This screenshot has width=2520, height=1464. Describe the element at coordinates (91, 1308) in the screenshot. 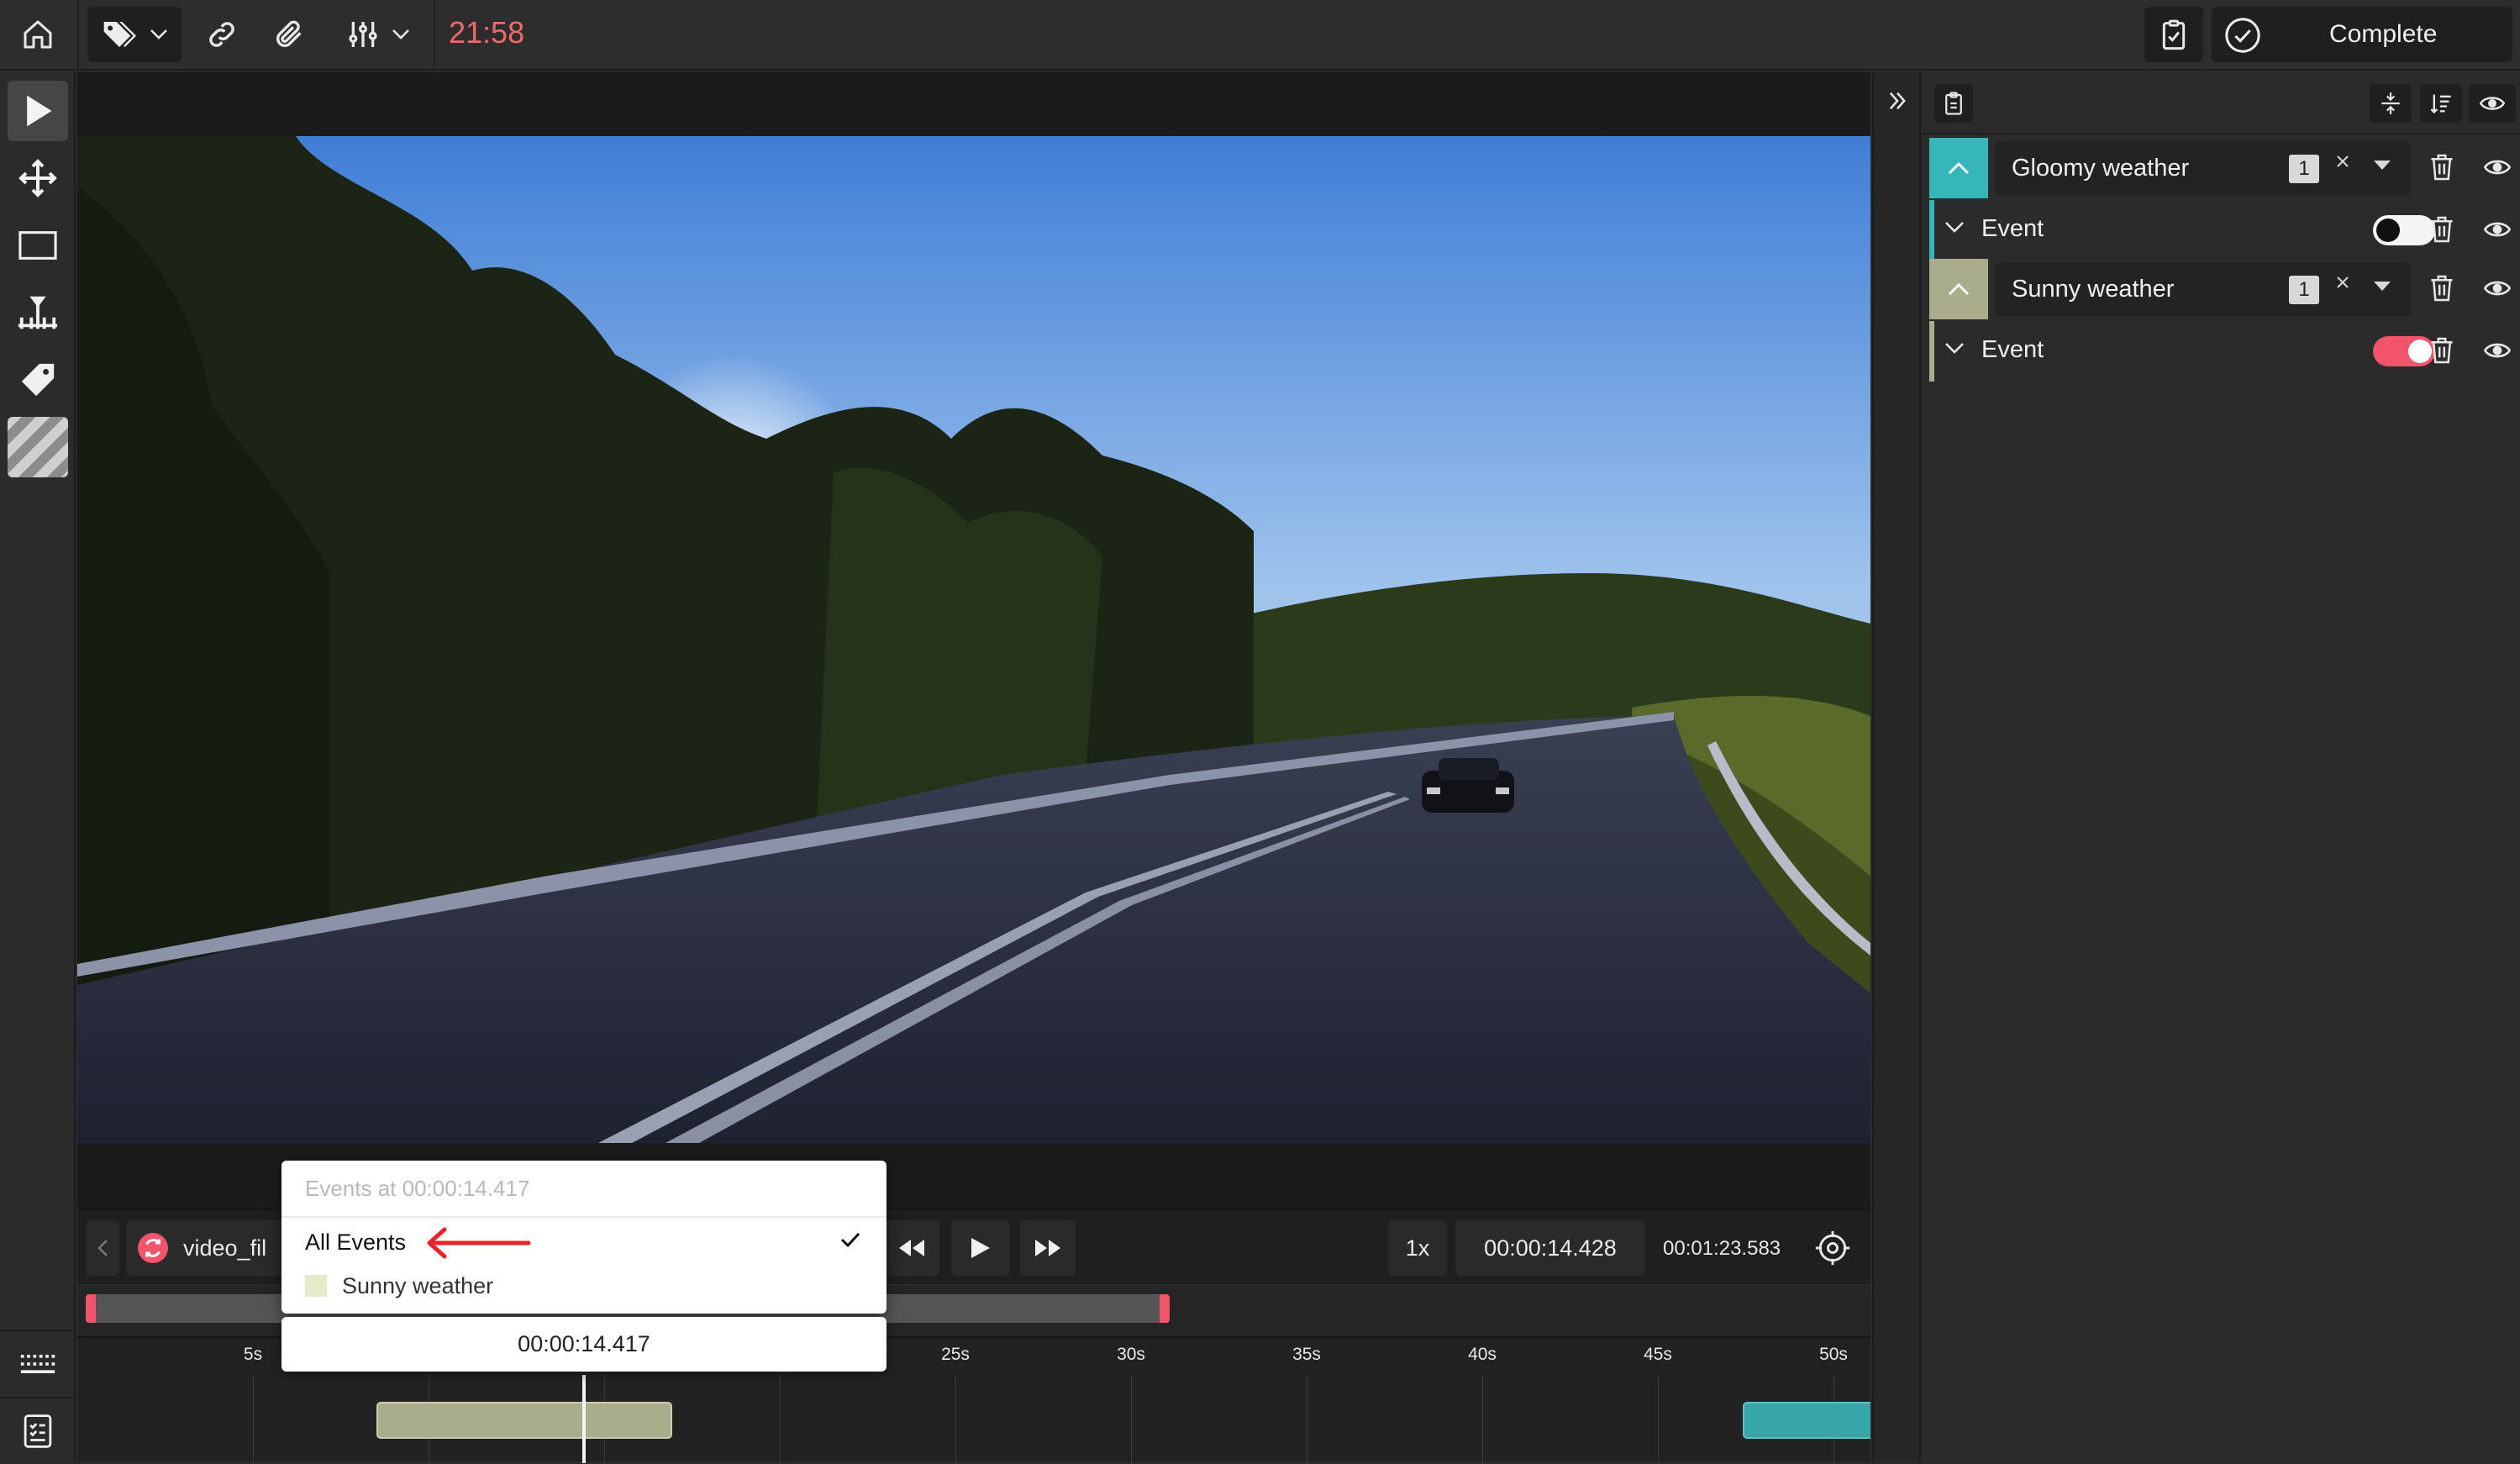

I see `range-start-handle` at that location.